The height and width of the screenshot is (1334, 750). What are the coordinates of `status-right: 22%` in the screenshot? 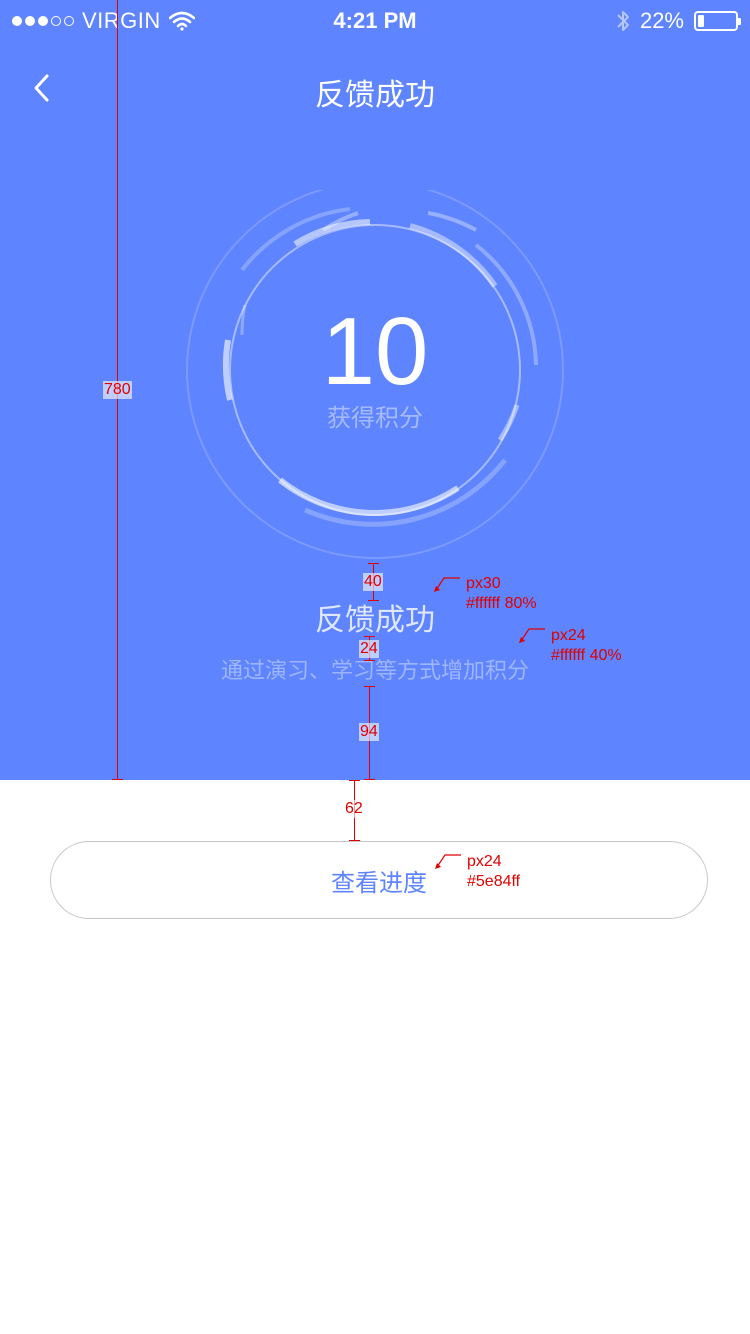 It's located at (678, 21).